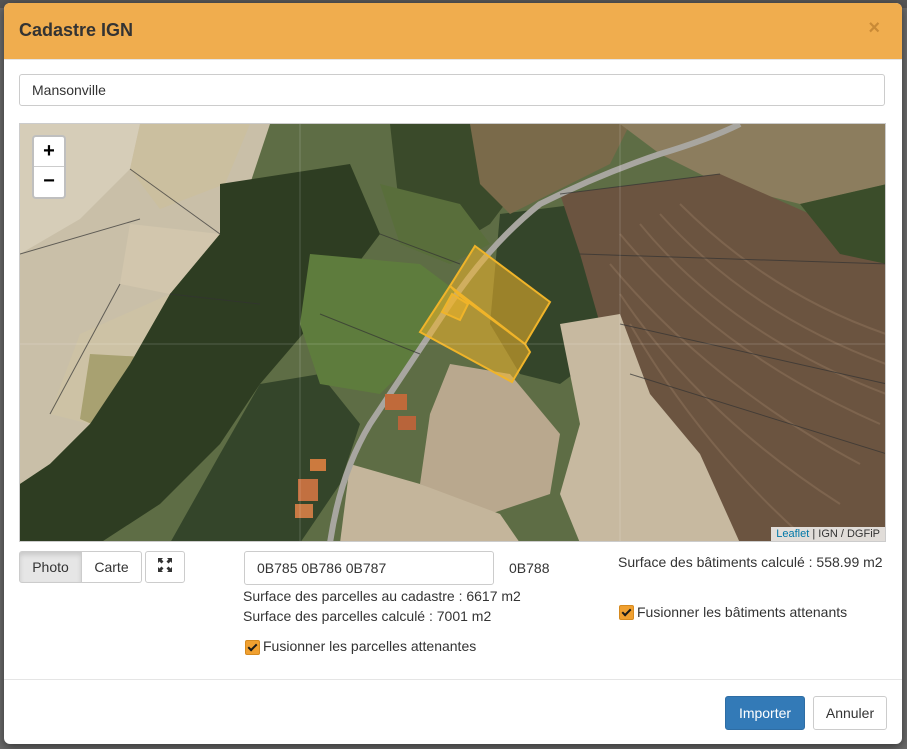 This screenshot has height=749, width=907. What do you see at coordinates (765, 713) in the screenshot?
I see `import-button: Importer` at bounding box center [765, 713].